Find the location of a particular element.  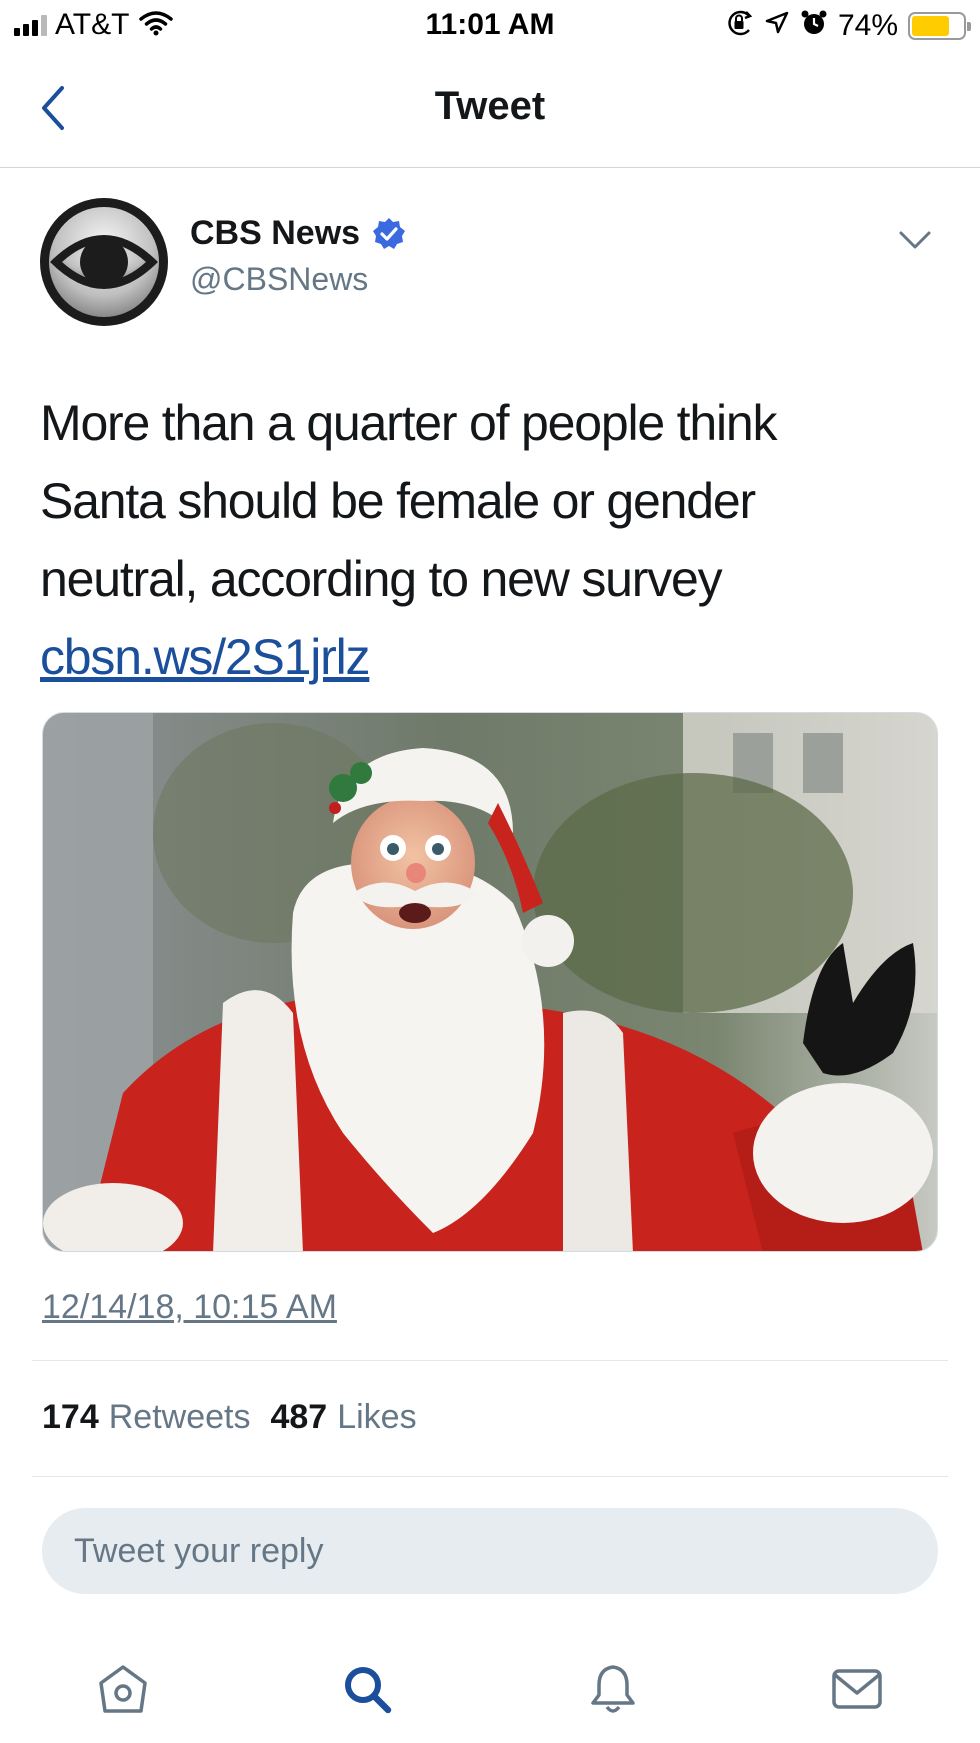

alarm-icon is located at coordinates (814, 25).